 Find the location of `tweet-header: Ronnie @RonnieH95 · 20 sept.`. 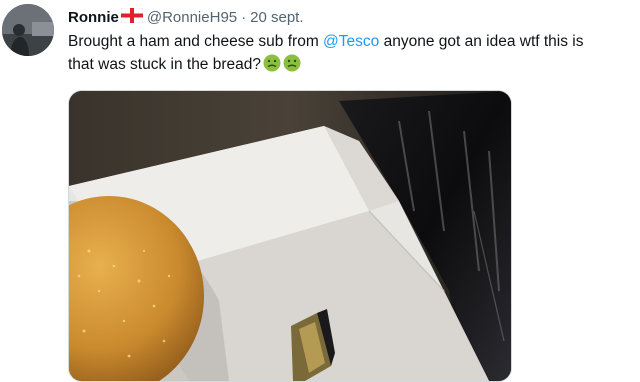

tweet-header: Ronnie @RonnieH95 · 20 sept. is located at coordinates (186, 17).